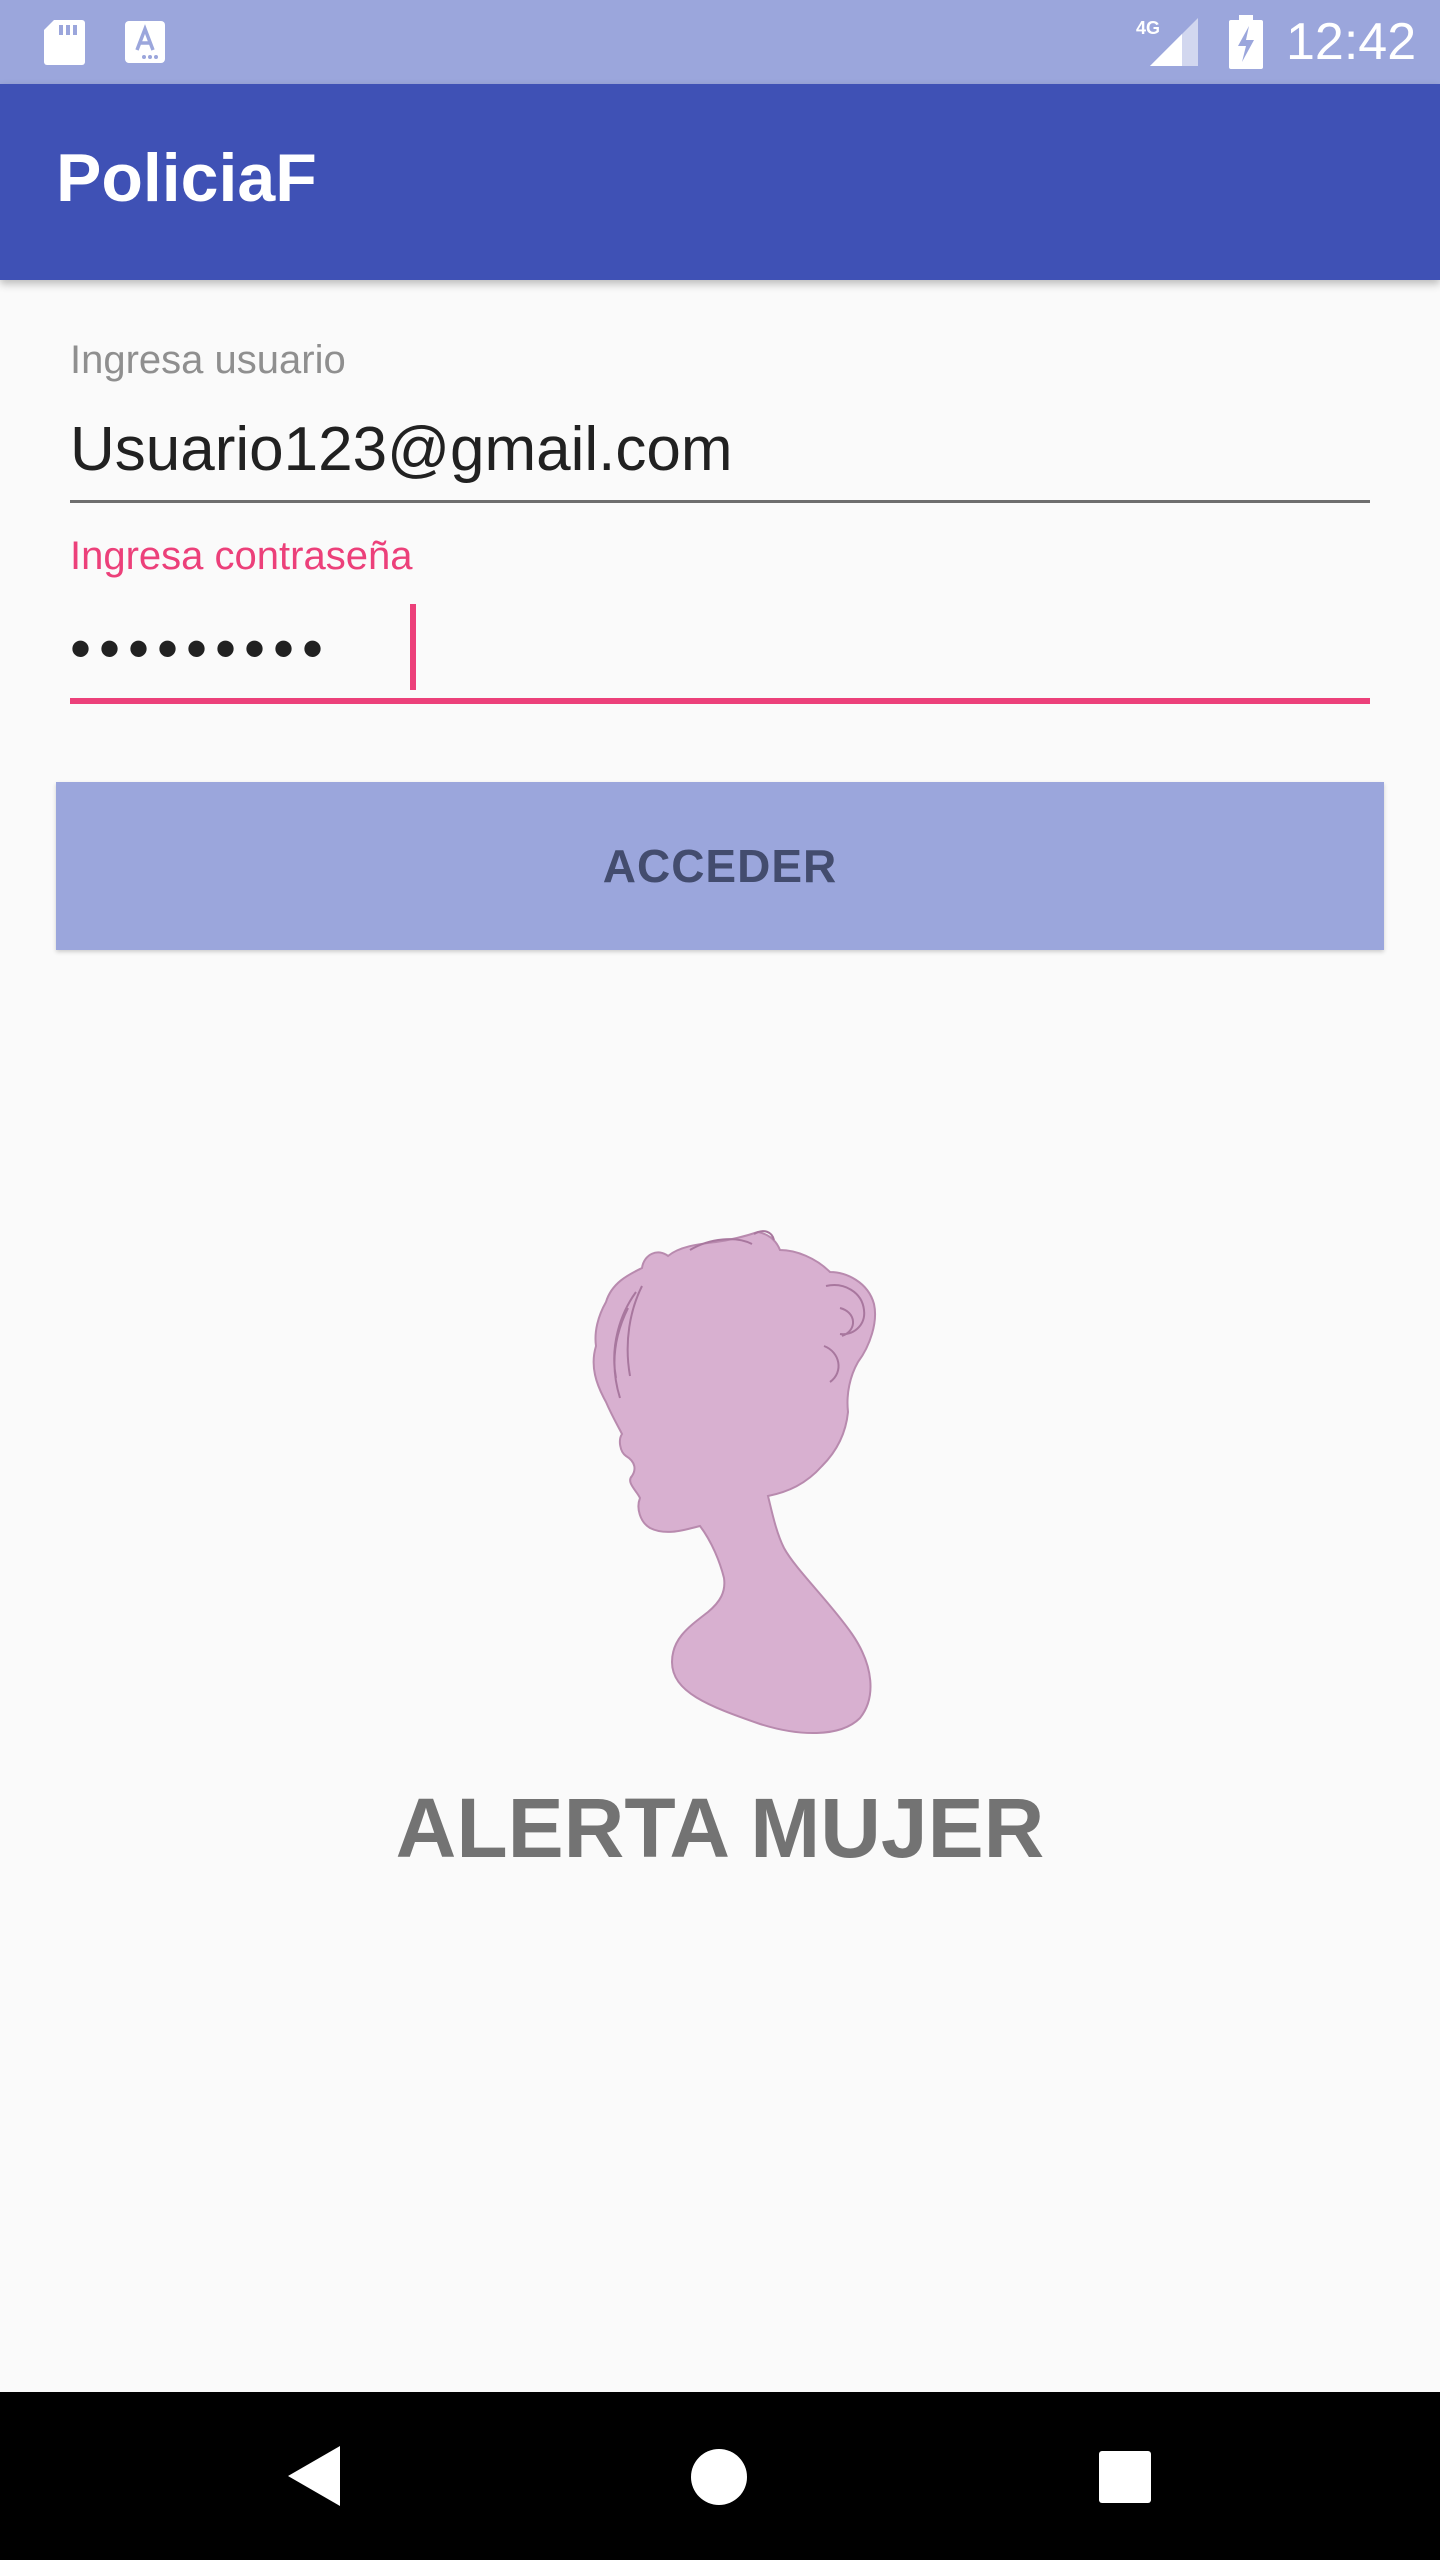  Describe the element at coordinates (1125, 2477) in the screenshot. I see `recent-apps-icon` at that location.